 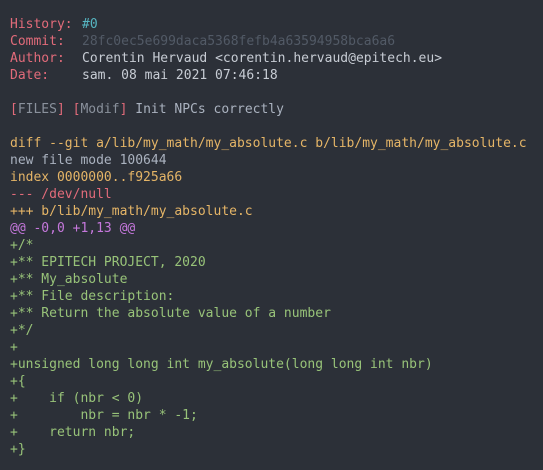 I want to click on added-line: +/*, so click(x=22, y=245).